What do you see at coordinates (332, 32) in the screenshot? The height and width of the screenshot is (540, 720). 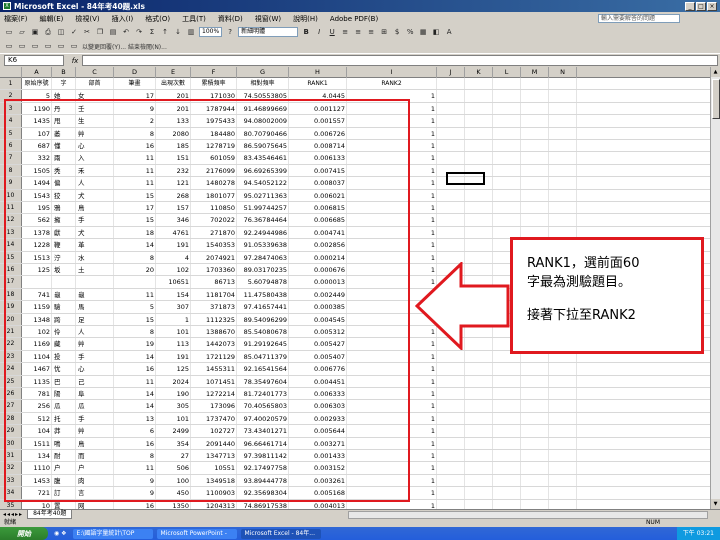 I see `underline-icon: U` at bounding box center [332, 32].